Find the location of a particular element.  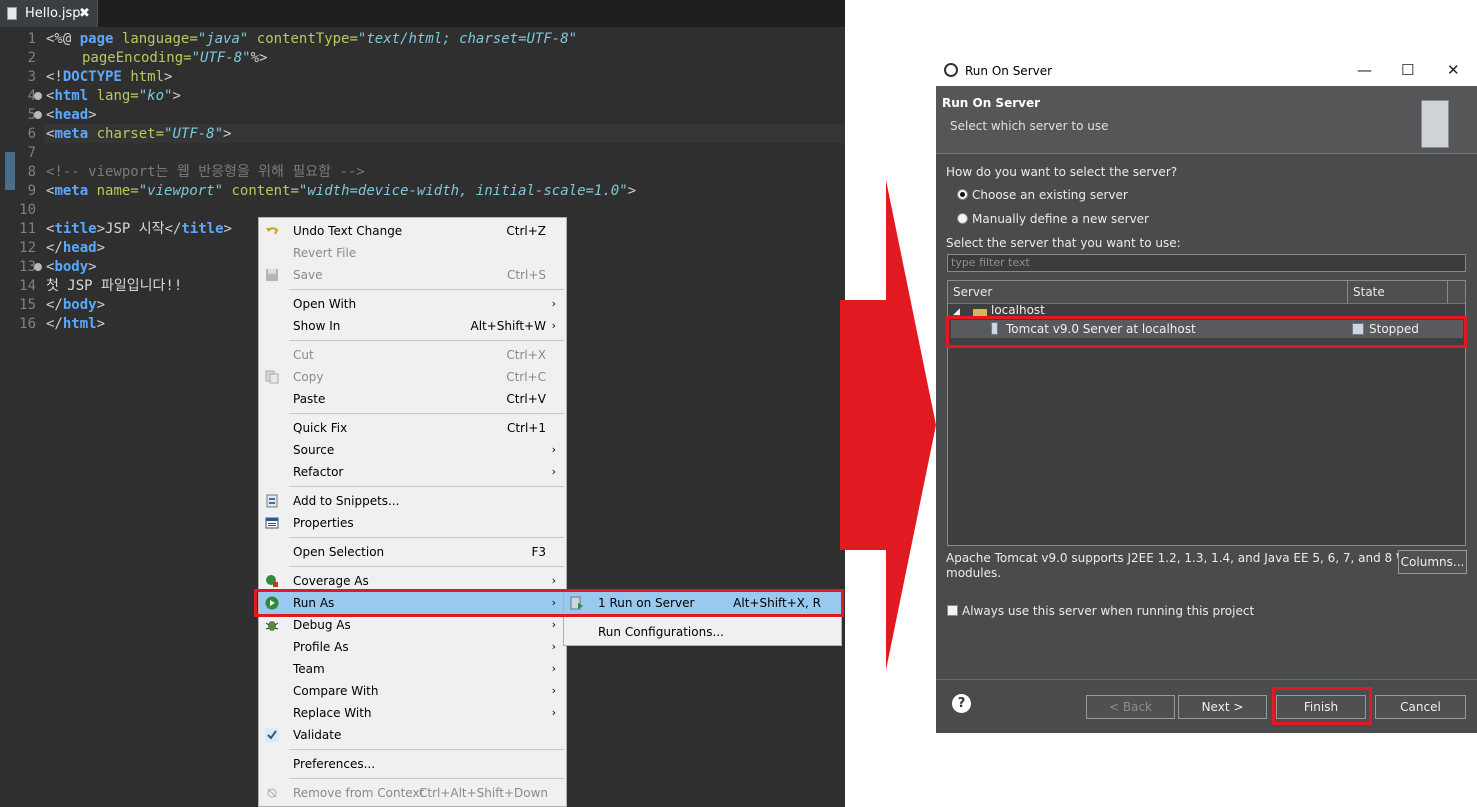

menu-item-open-with: Open With › is located at coordinates (412, 304).